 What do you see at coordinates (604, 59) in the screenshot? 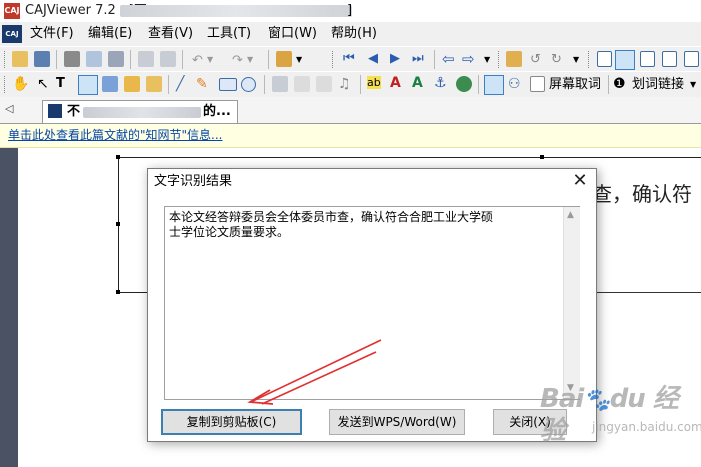
I see `single-page-icon` at bounding box center [604, 59].